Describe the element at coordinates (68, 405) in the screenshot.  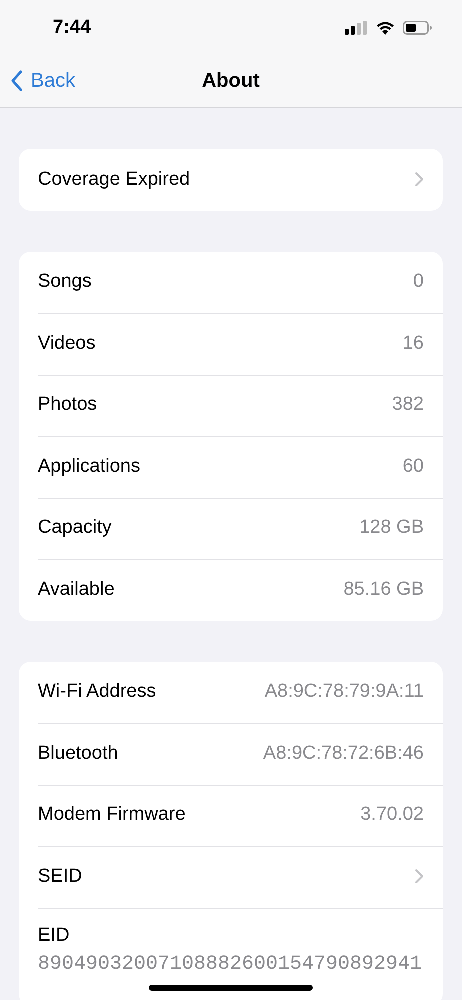
I see `row-label: Photos` at that location.